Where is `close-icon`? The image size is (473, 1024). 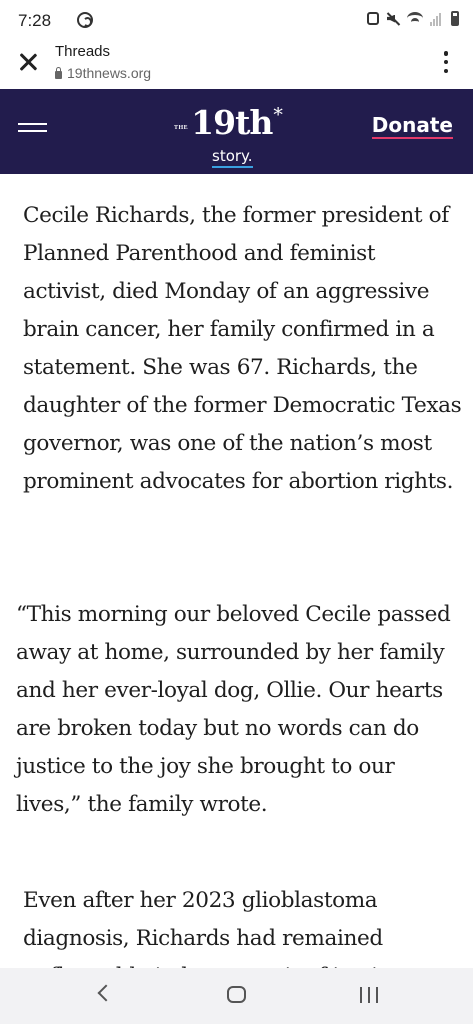
close-icon is located at coordinates (28, 62).